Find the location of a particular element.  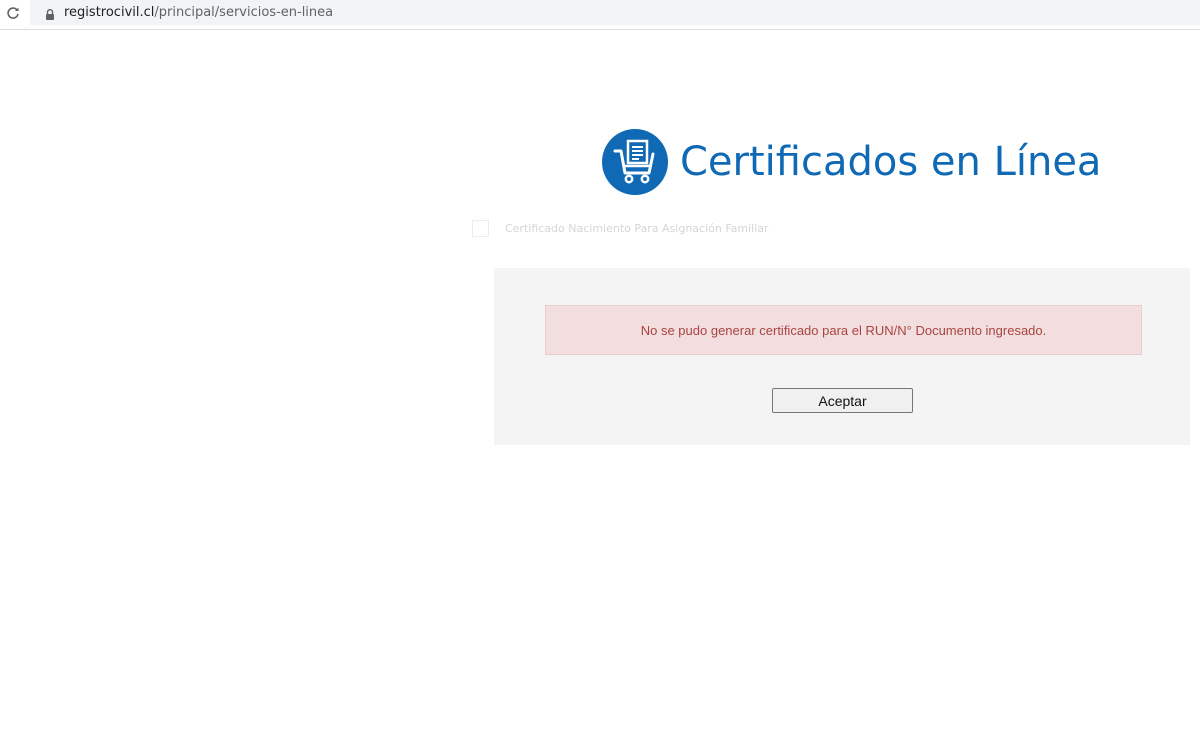

certificate-checkbox is located at coordinates (480, 228).